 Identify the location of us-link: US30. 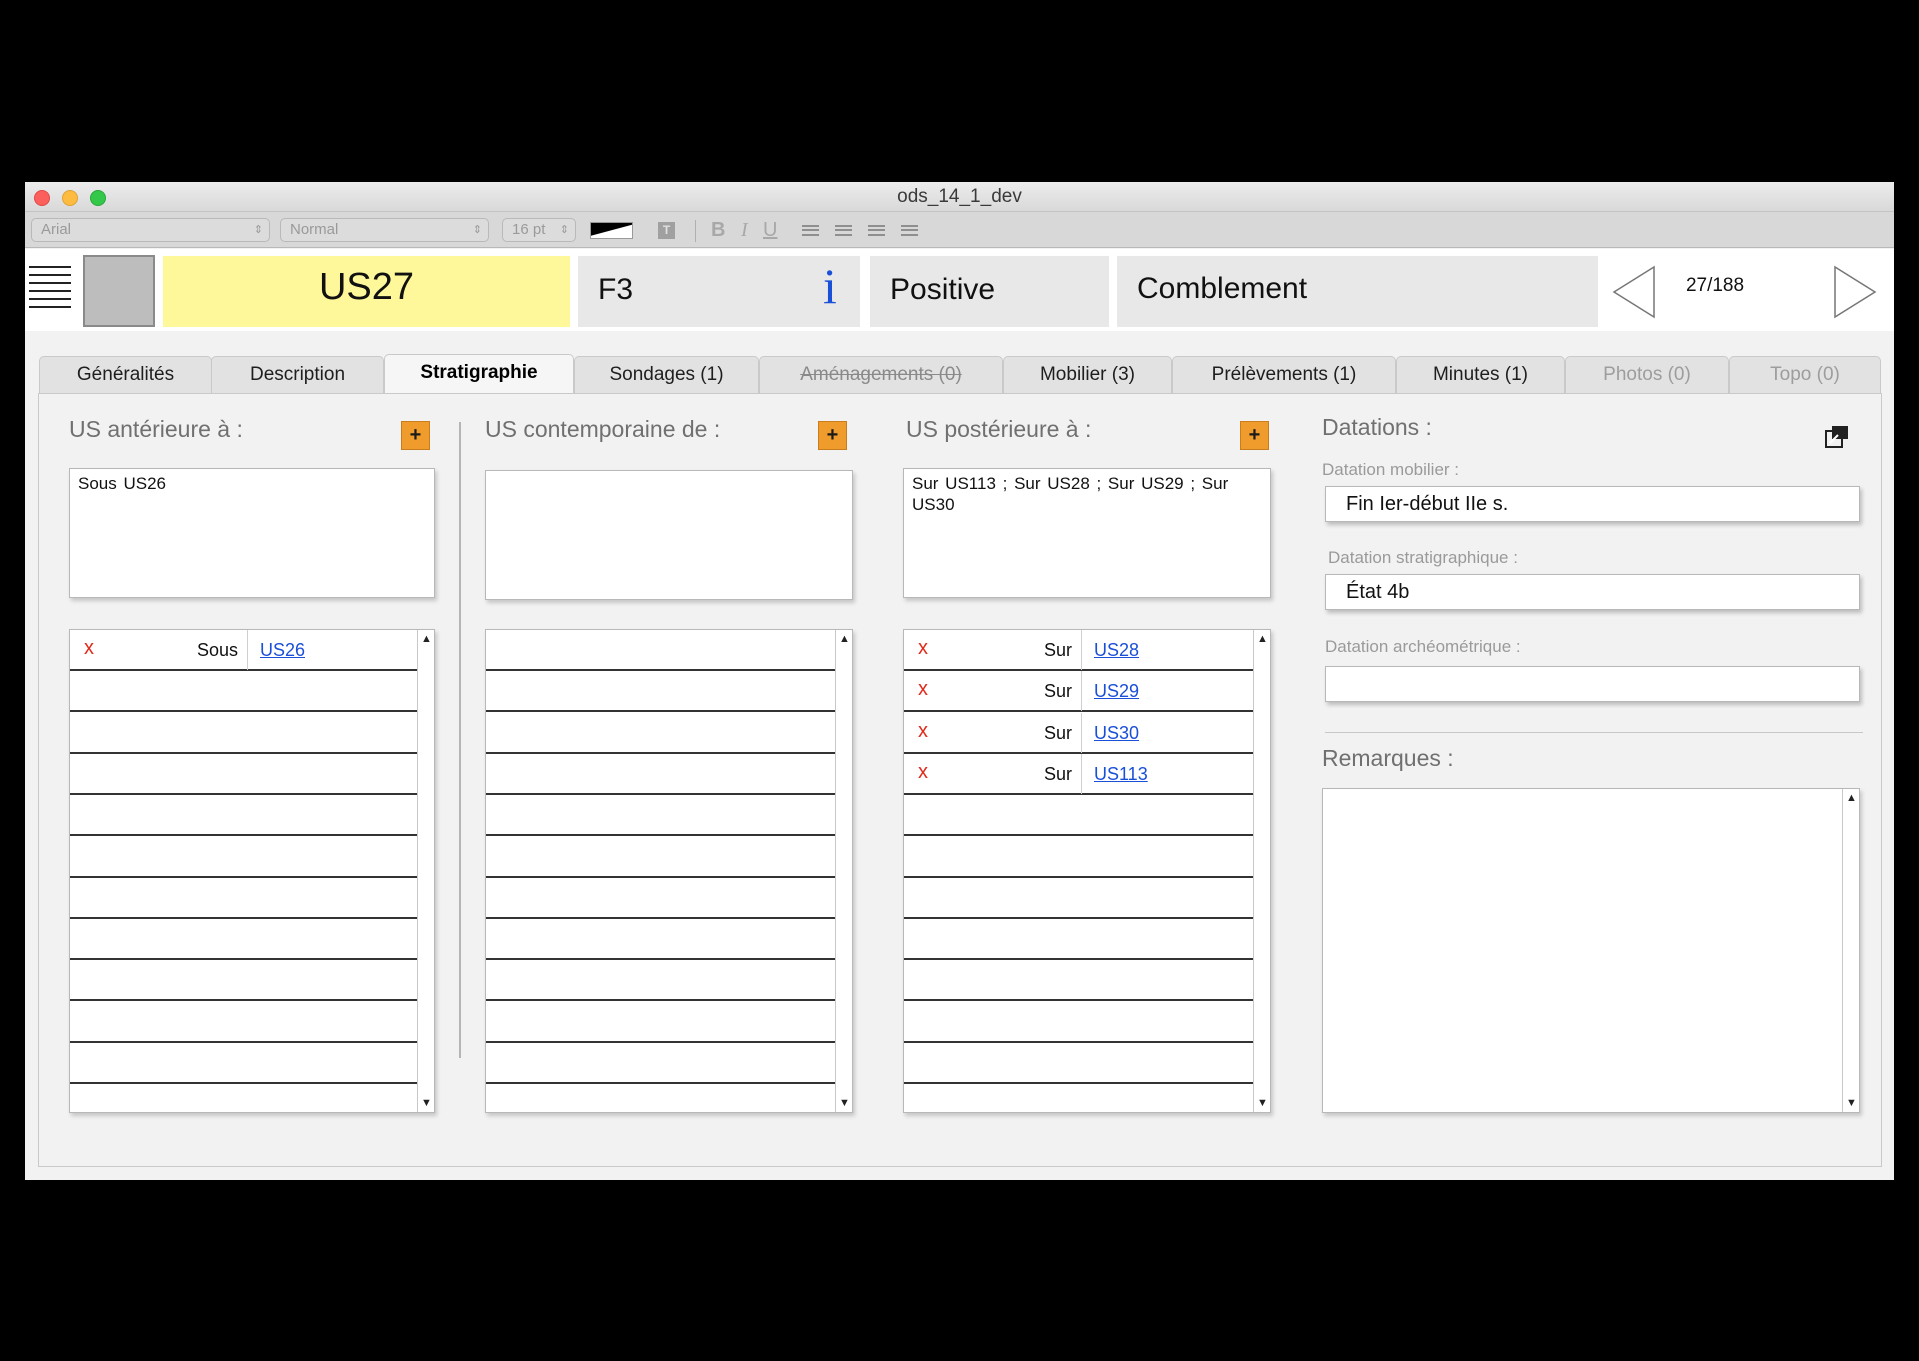
(1116, 733).